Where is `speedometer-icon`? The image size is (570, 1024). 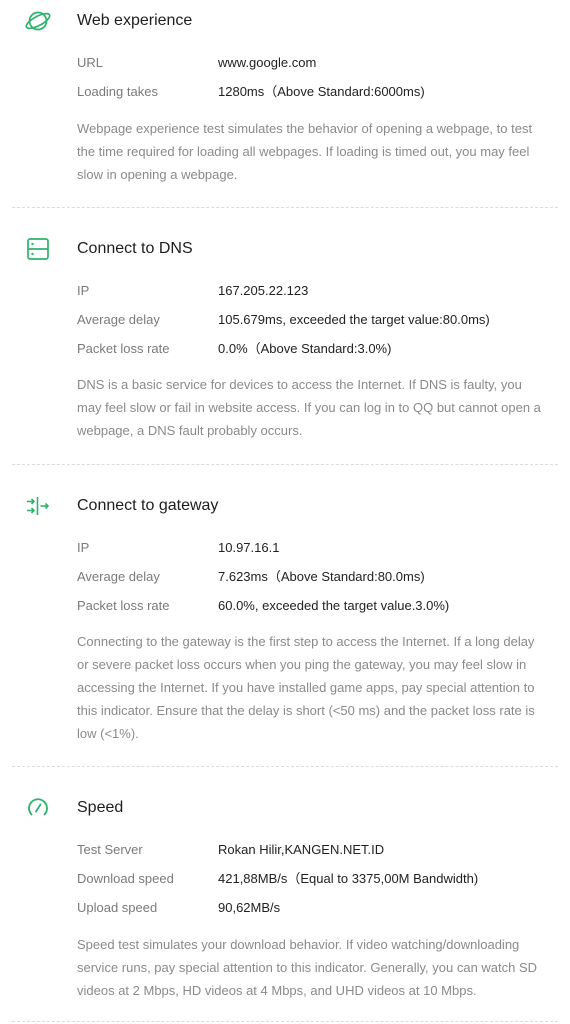 speedometer-icon is located at coordinates (38, 807).